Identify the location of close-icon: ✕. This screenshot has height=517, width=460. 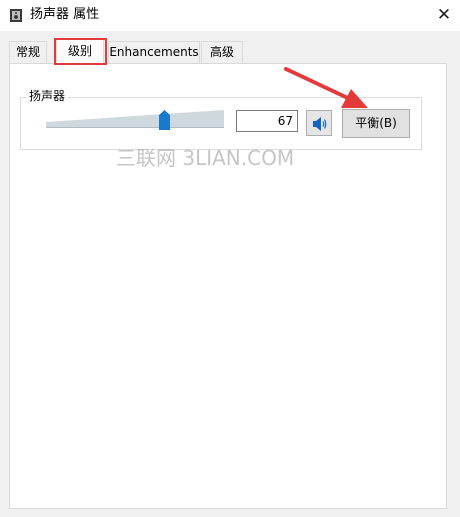
(444, 15).